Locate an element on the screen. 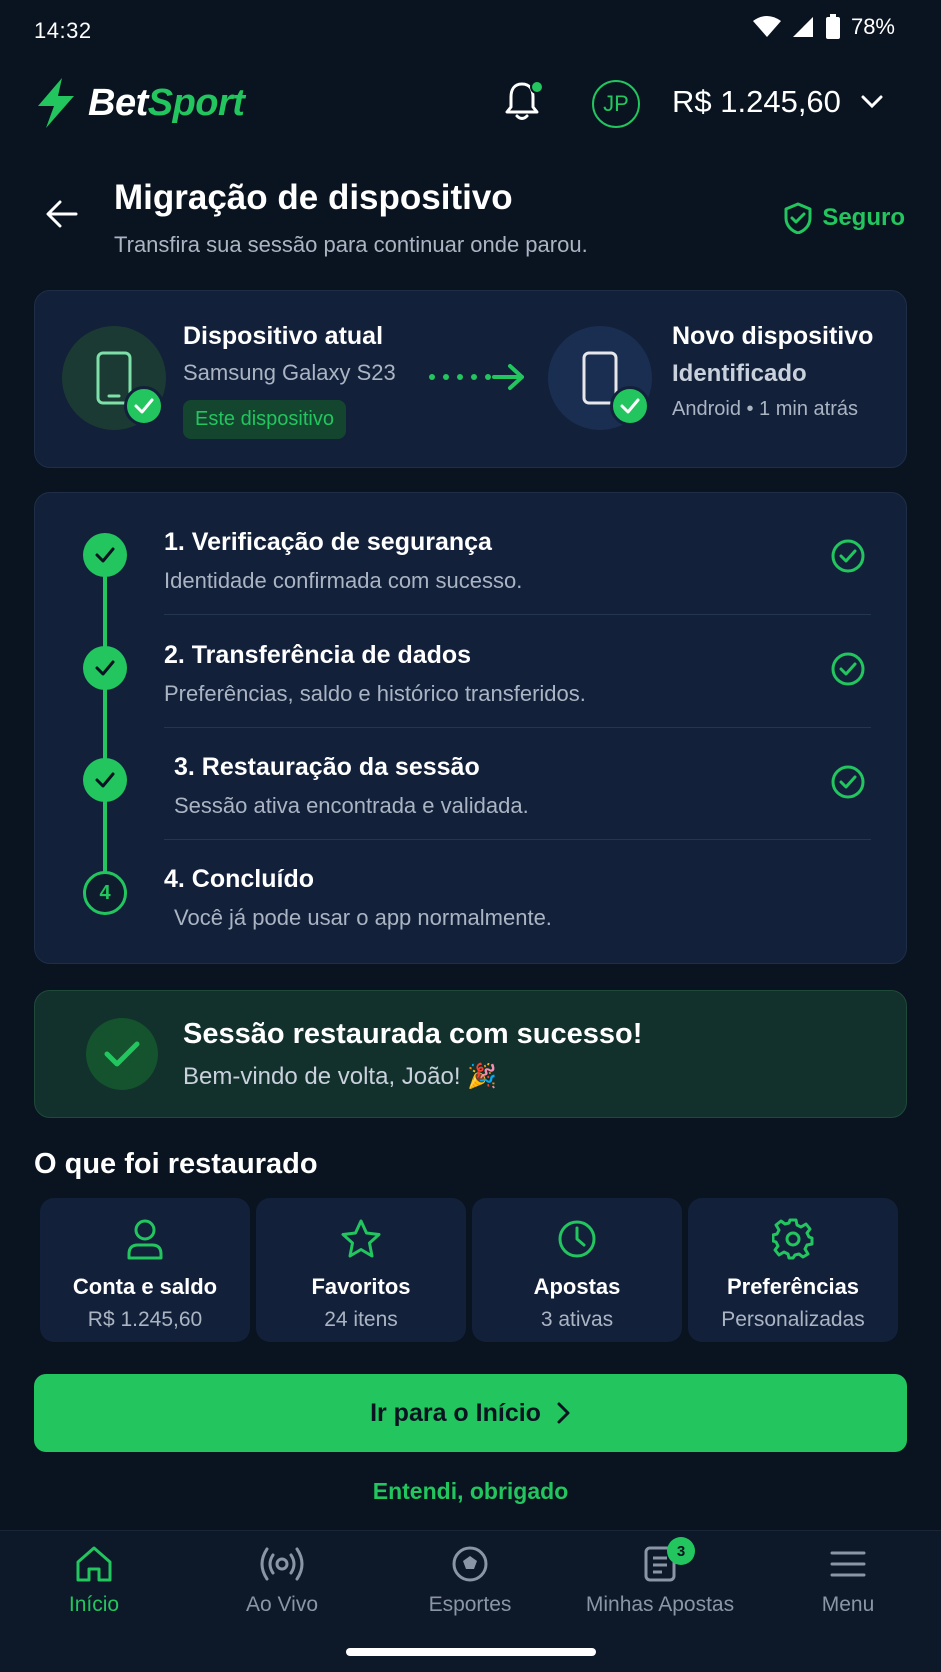 The image size is (941, 1672). my-bets-badge: 3 is located at coordinates (681, 1551).